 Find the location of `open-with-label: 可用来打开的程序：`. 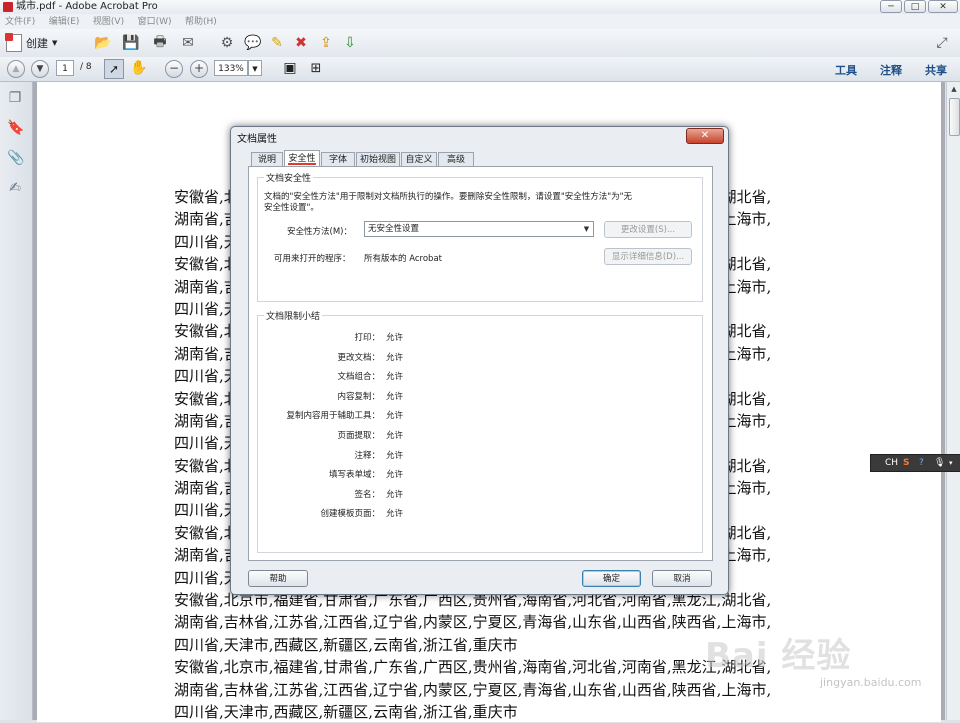

open-with-label: 可用来打开的程序： is located at coordinates (312, 259).